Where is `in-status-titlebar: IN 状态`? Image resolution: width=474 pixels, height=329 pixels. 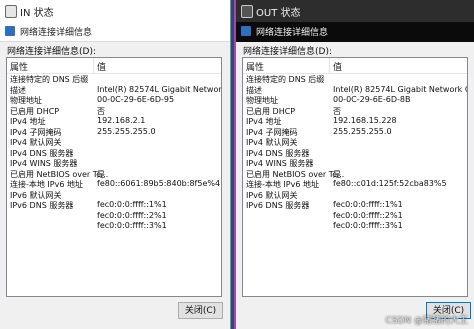 in-status-titlebar: IN 状态 is located at coordinates (115, 11).